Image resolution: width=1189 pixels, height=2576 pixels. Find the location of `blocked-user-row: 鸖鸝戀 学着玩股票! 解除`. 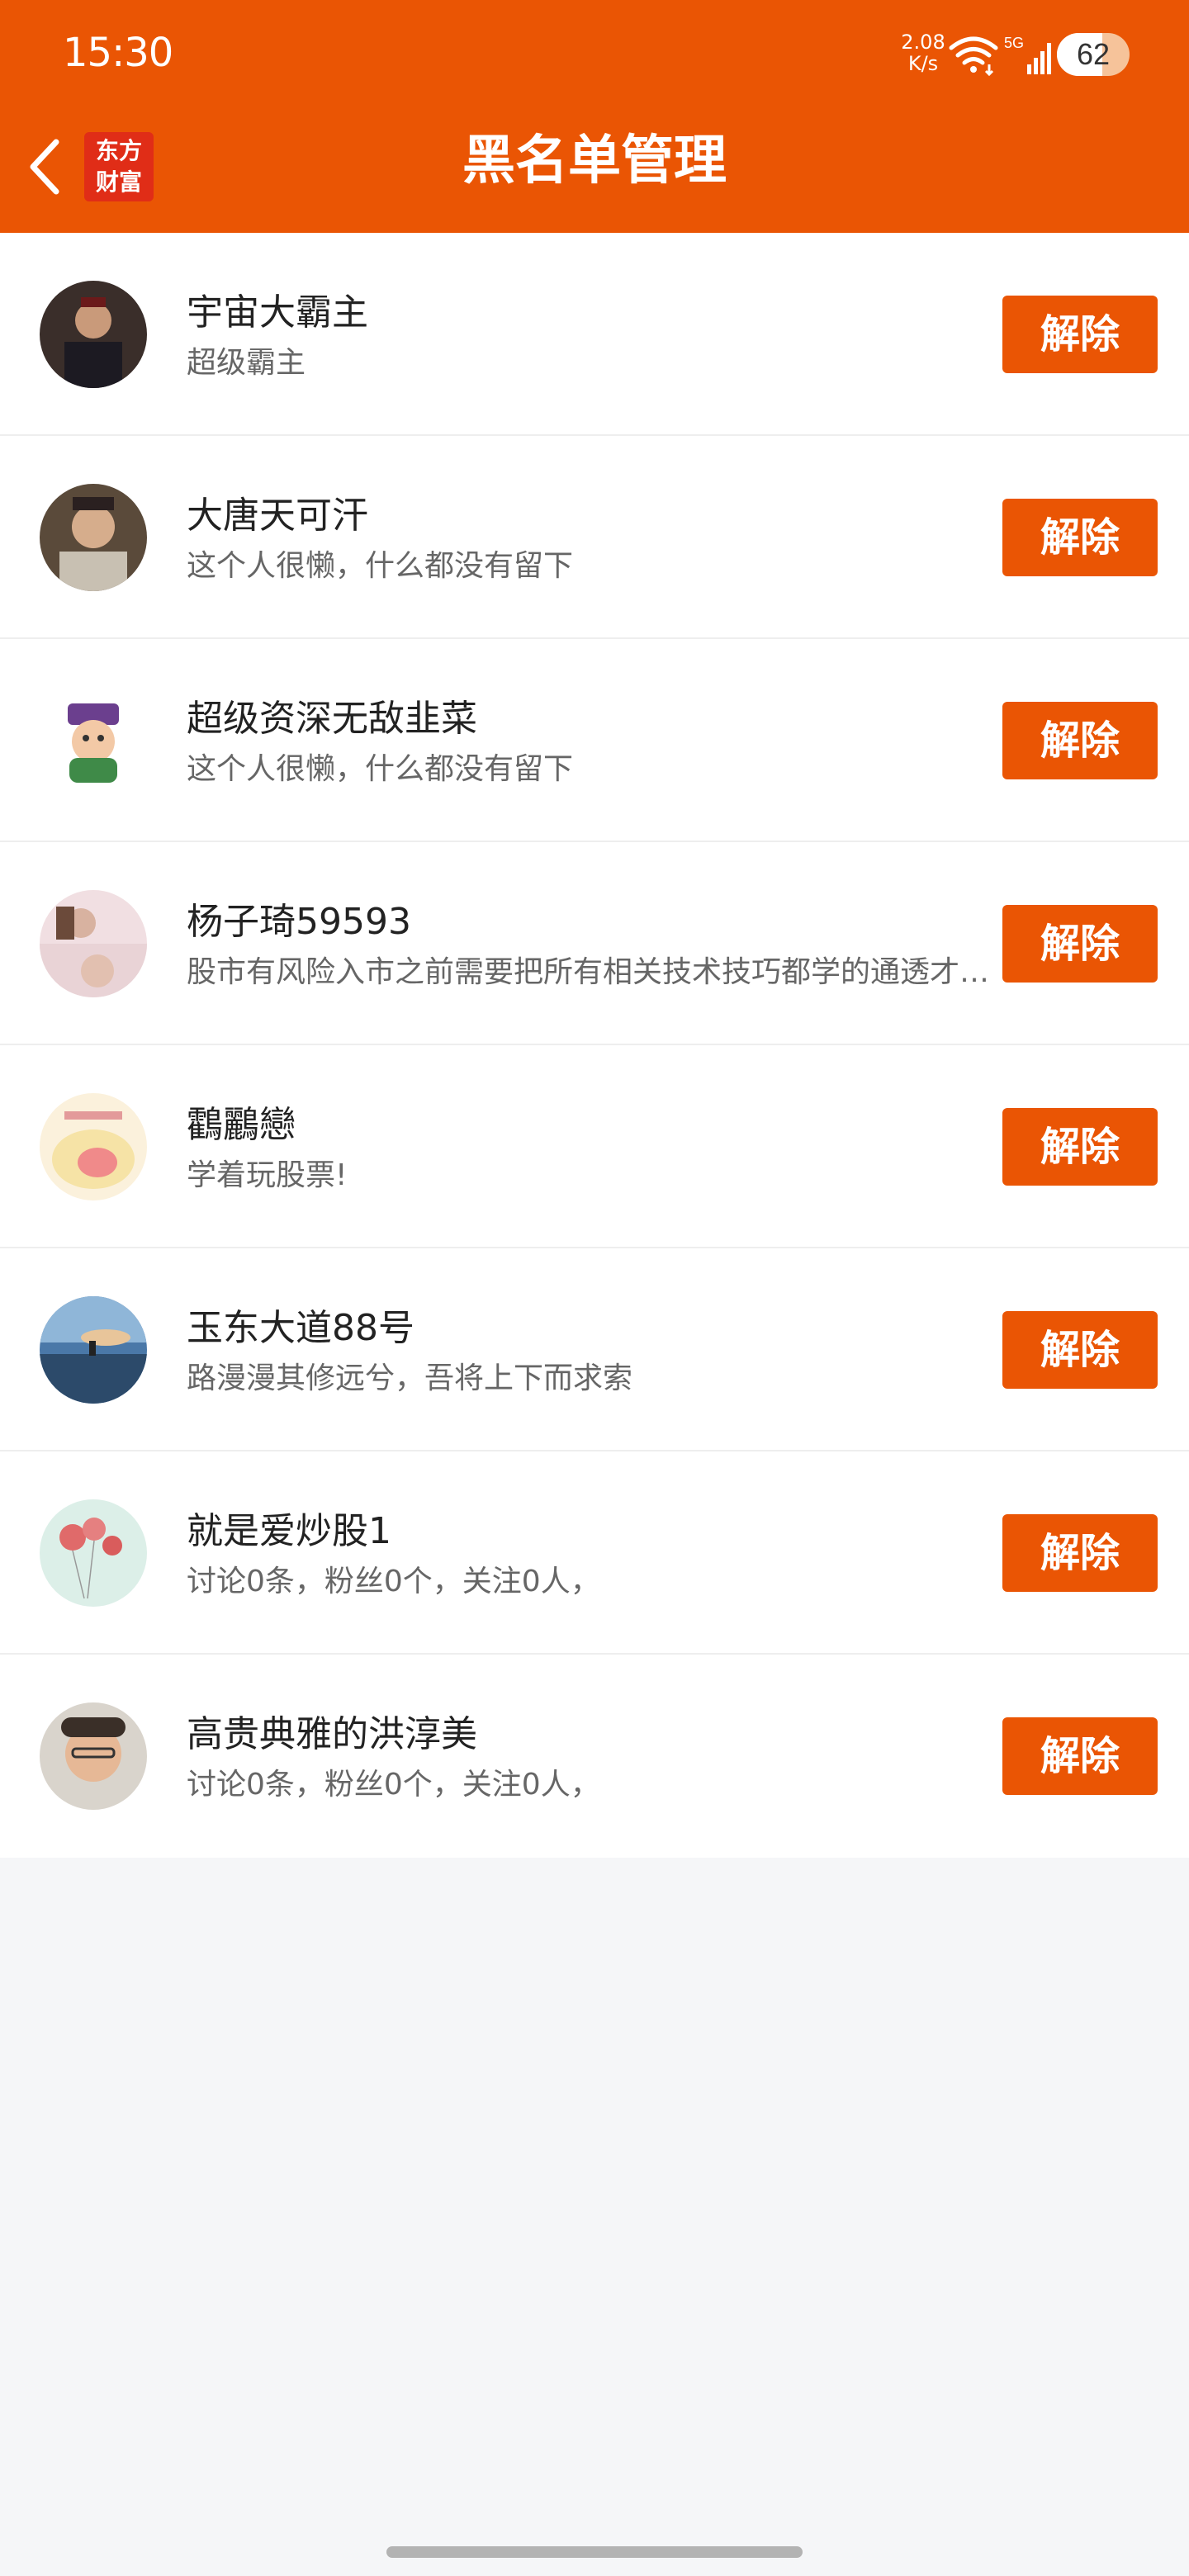

blocked-user-row: 鸖鸝戀 学着玩股票! 解除 is located at coordinates (594, 1146).